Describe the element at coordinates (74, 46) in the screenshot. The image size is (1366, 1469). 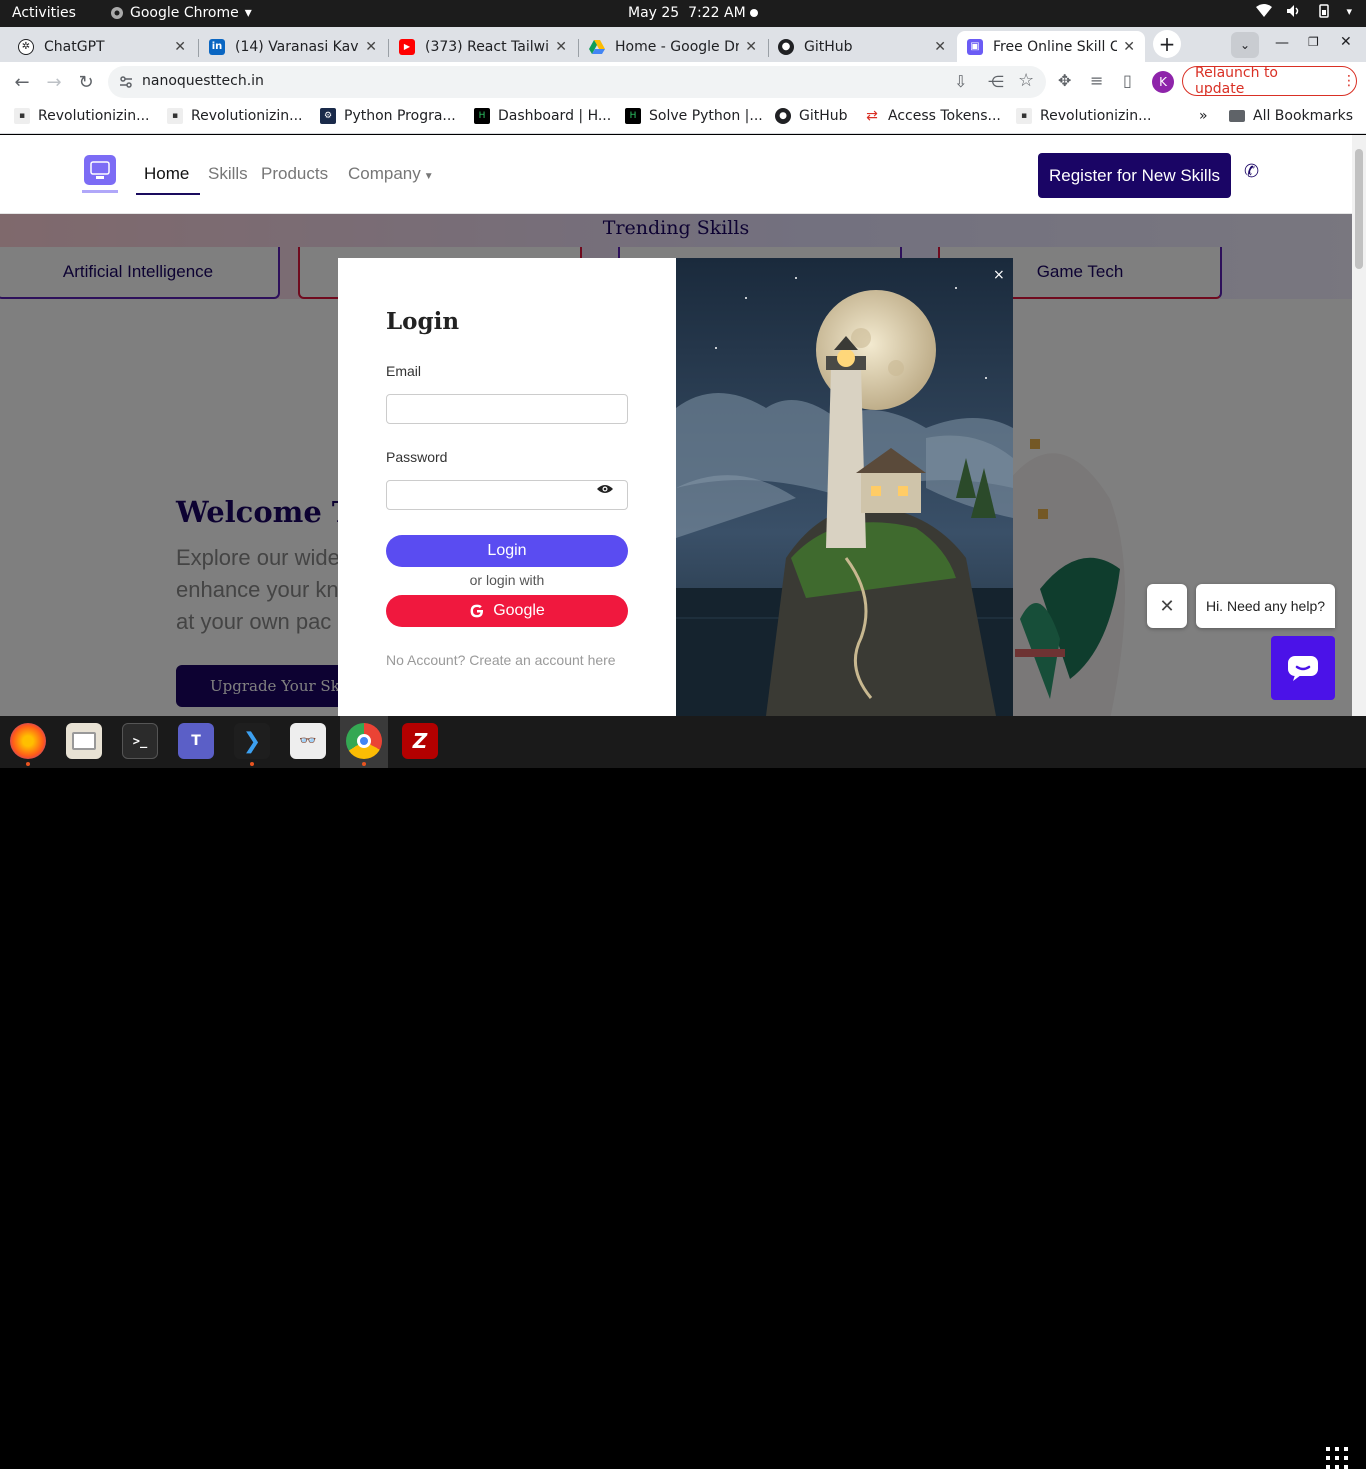
I see `tab-title: ChatGPT` at that location.